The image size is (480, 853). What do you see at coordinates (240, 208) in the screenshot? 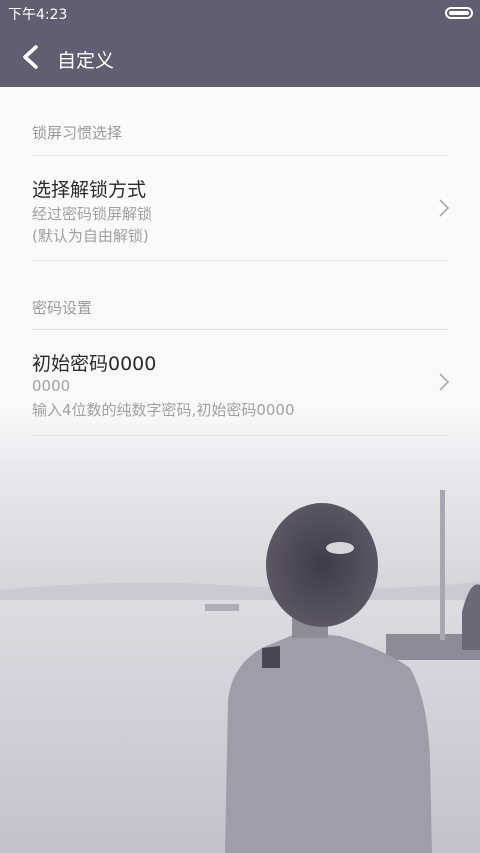
I see `unlock-method-item: 选择解锁方式 经过密码锁屏解锁 (默认为自由解锁)` at bounding box center [240, 208].